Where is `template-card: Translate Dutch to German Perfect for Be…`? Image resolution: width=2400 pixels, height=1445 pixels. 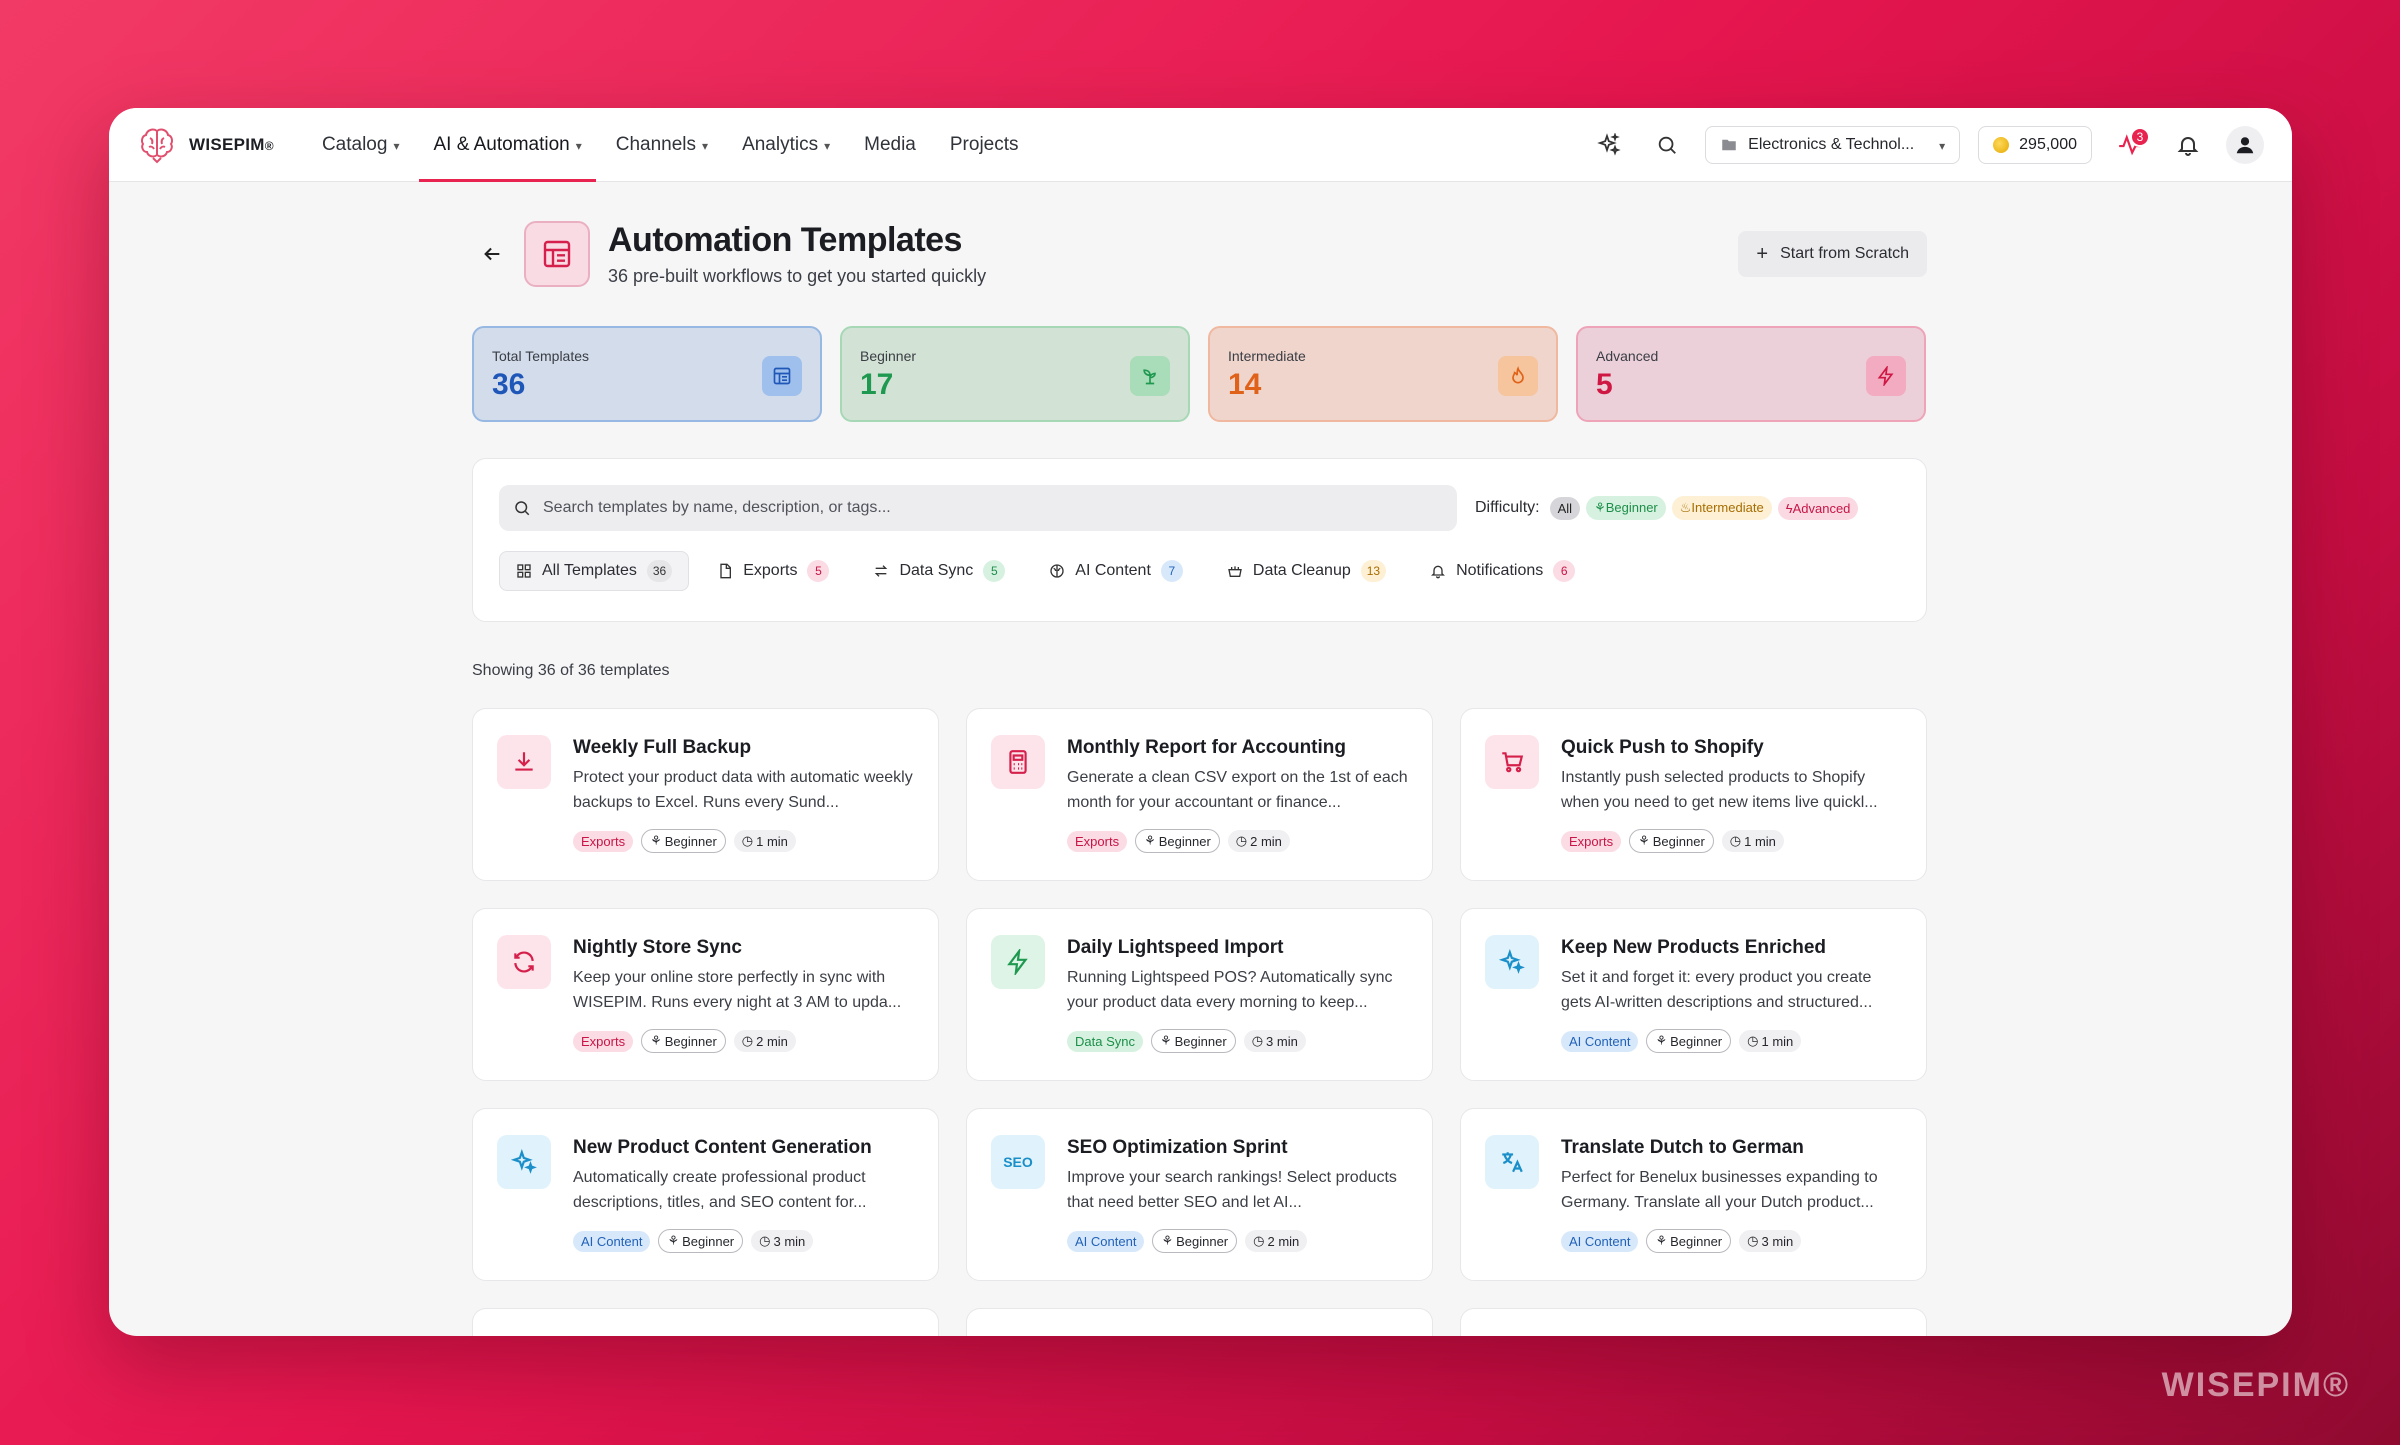 template-card: Translate Dutch to German Perfect for Be… is located at coordinates (1693, 1194).